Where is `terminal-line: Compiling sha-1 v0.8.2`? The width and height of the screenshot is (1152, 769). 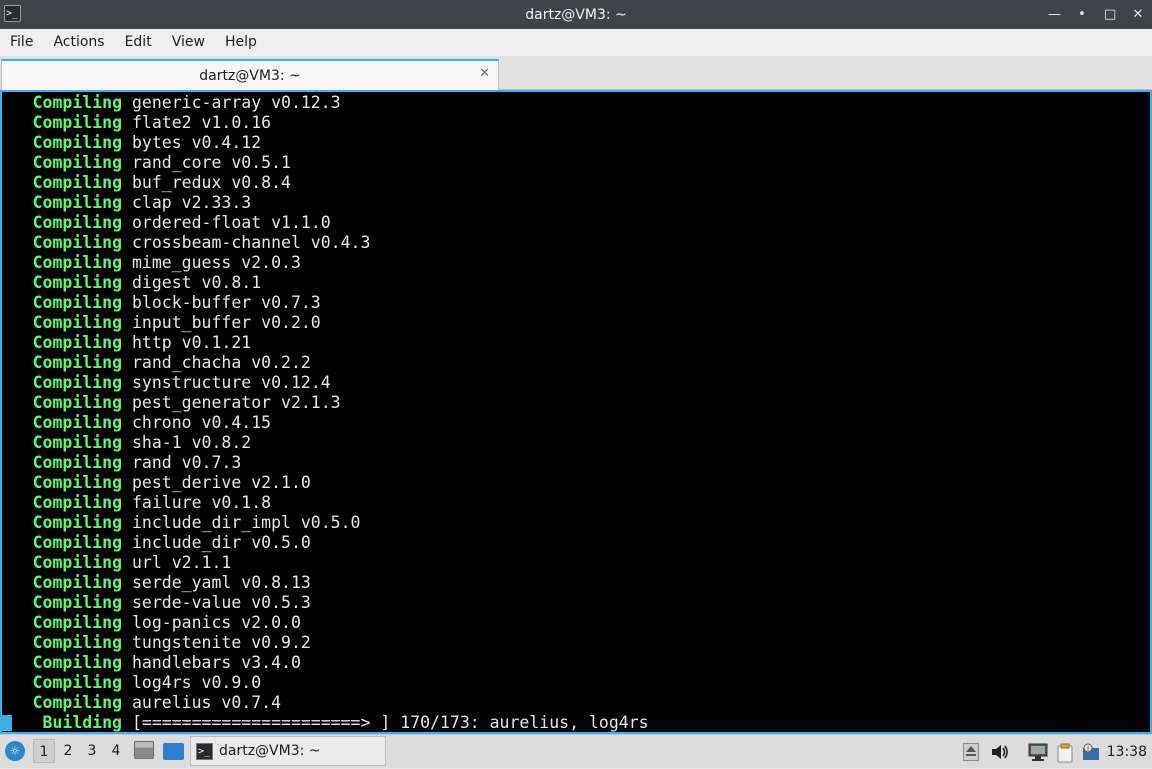
terminal-line: Compiling sha-1 v0.8.2 is located at coordinates (576, 443).